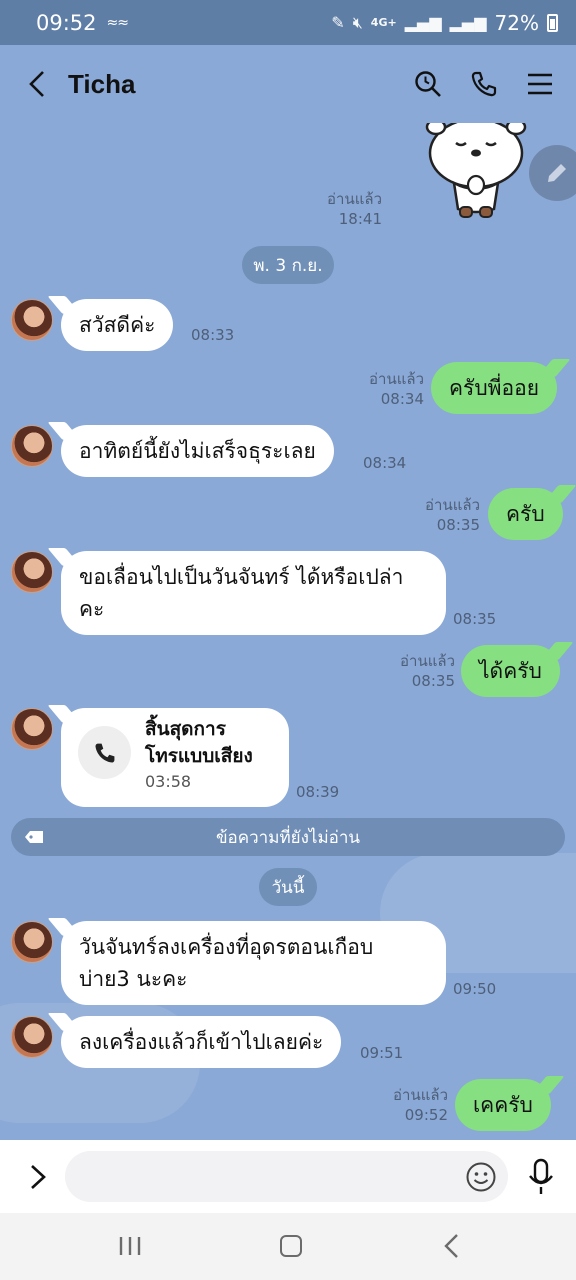 Image resolution: width=576 pixels, height=1280 pixels. Describe the element at coordinates (291, 1246) in the screenshot. I see `home-icon` at that location.